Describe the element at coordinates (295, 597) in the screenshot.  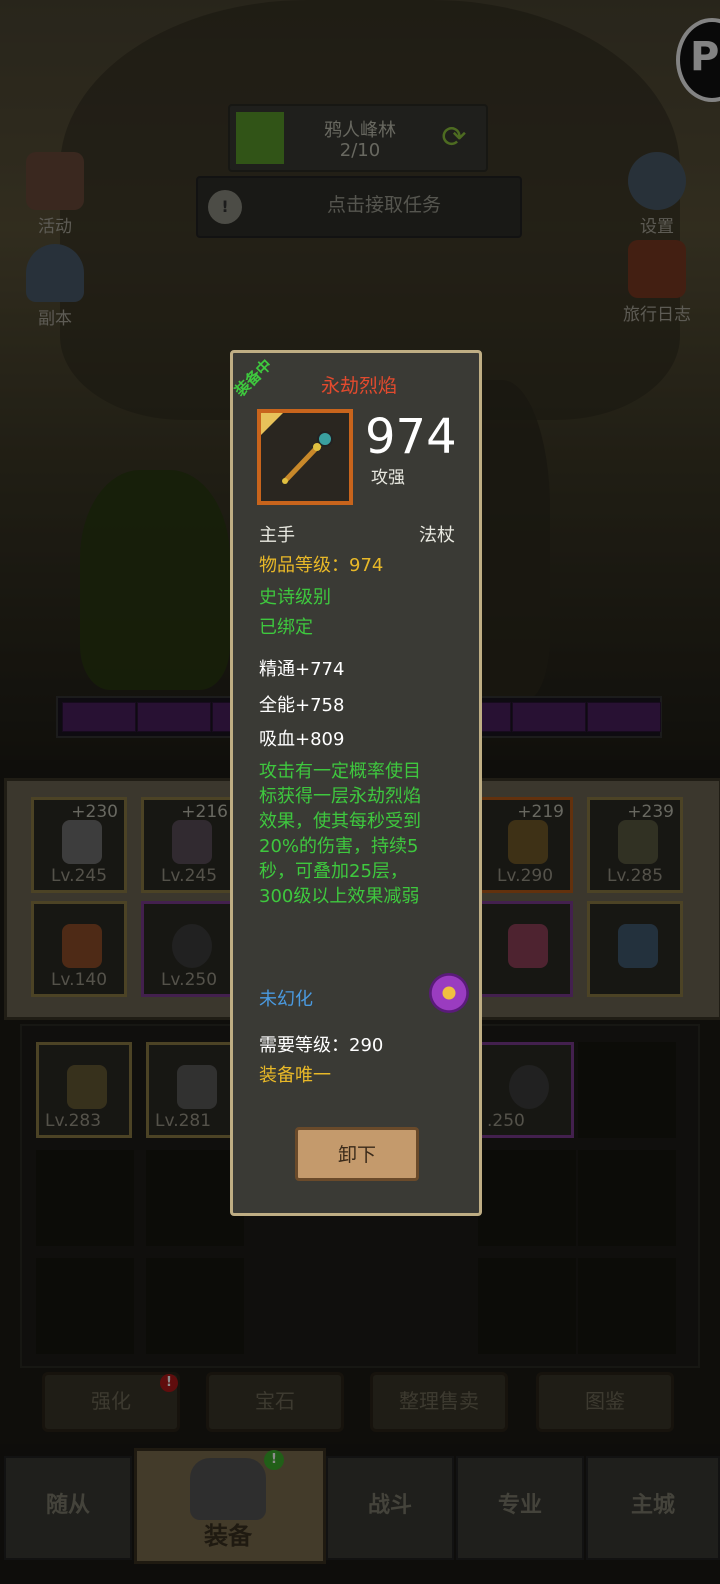
I see `item-rarity: 史诗级别` at that location.